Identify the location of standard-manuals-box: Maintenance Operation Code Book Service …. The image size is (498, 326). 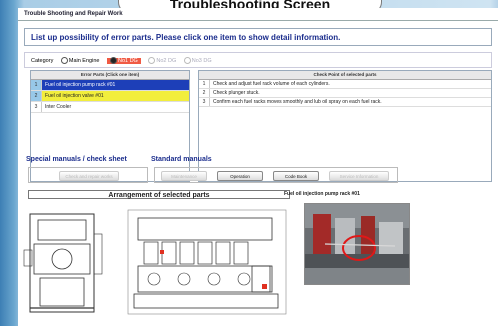
(276, 175).